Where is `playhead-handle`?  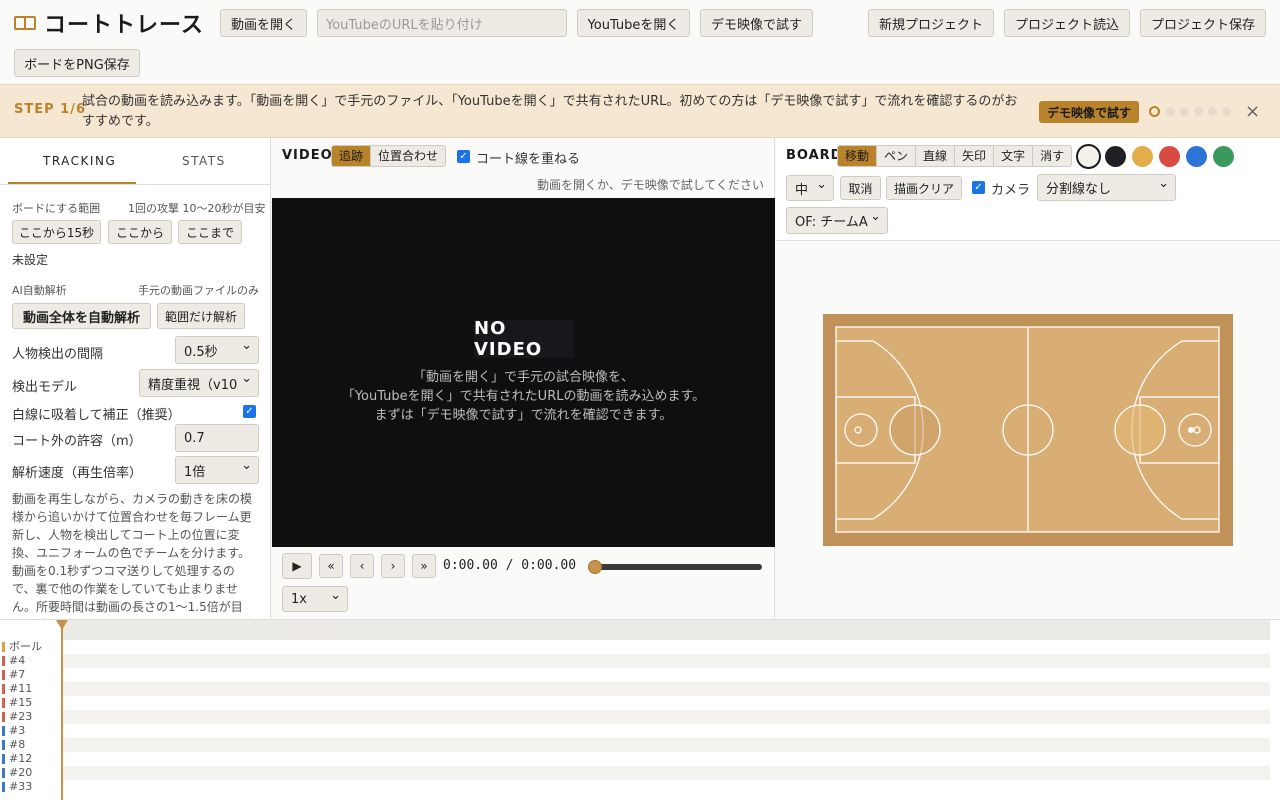
playhead-handle is located at coordinates (62, 625).